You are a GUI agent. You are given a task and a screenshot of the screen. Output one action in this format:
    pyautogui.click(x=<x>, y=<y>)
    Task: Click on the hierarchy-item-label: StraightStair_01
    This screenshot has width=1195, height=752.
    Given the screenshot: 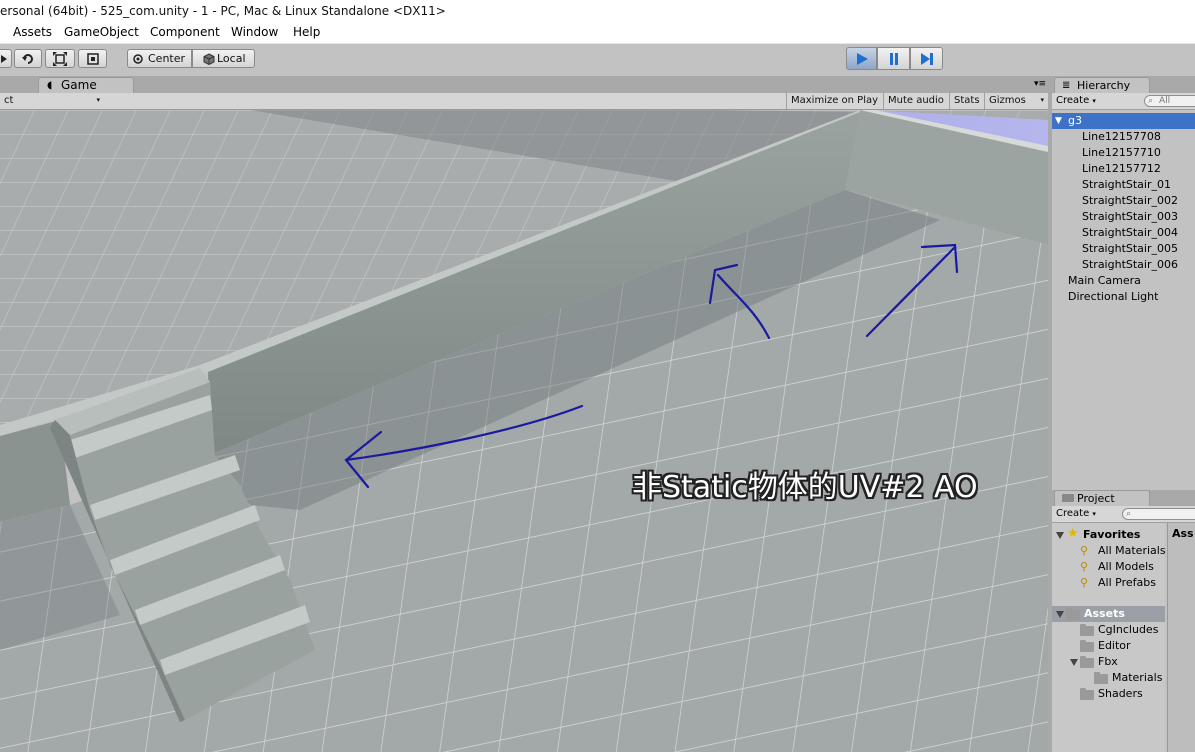 What is the action you would take?
    pyautogui.click(x=1126, y=184)
    